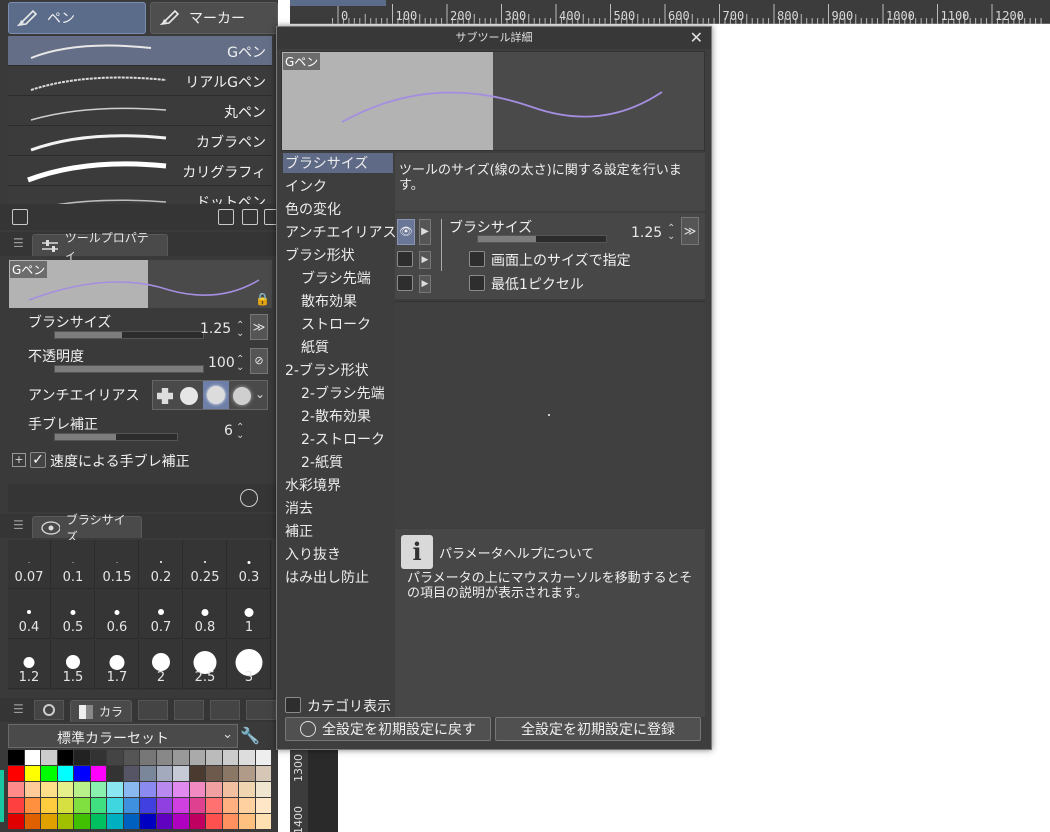  Describe the element at coordinates (161, 564) in the screenshot. I see `brush-size-preset: 0.2` at that location.